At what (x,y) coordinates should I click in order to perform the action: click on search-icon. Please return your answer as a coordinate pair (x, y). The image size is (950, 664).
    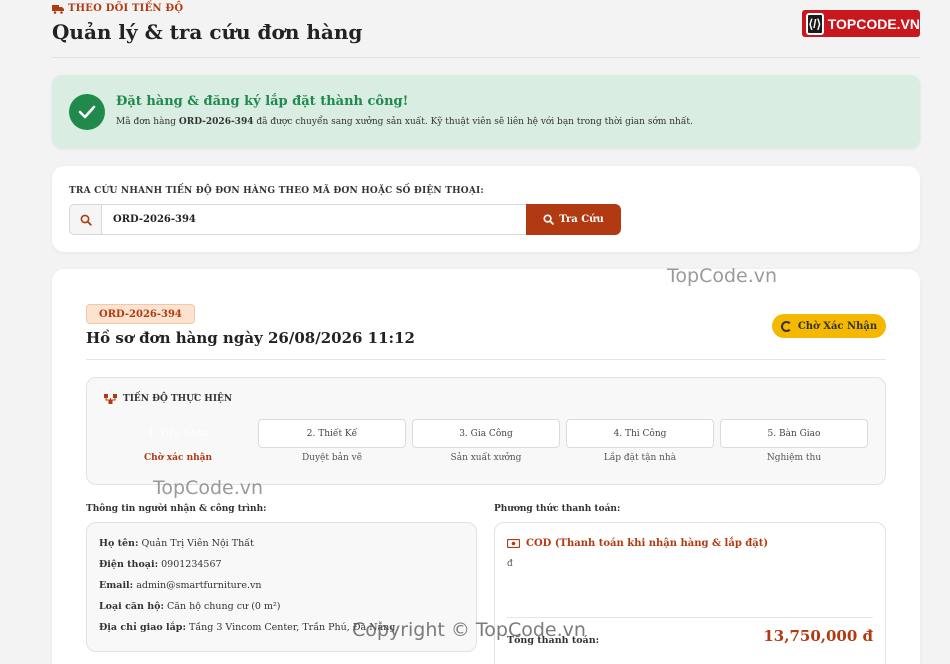
    Looking at the image, I should click on (85, 219).